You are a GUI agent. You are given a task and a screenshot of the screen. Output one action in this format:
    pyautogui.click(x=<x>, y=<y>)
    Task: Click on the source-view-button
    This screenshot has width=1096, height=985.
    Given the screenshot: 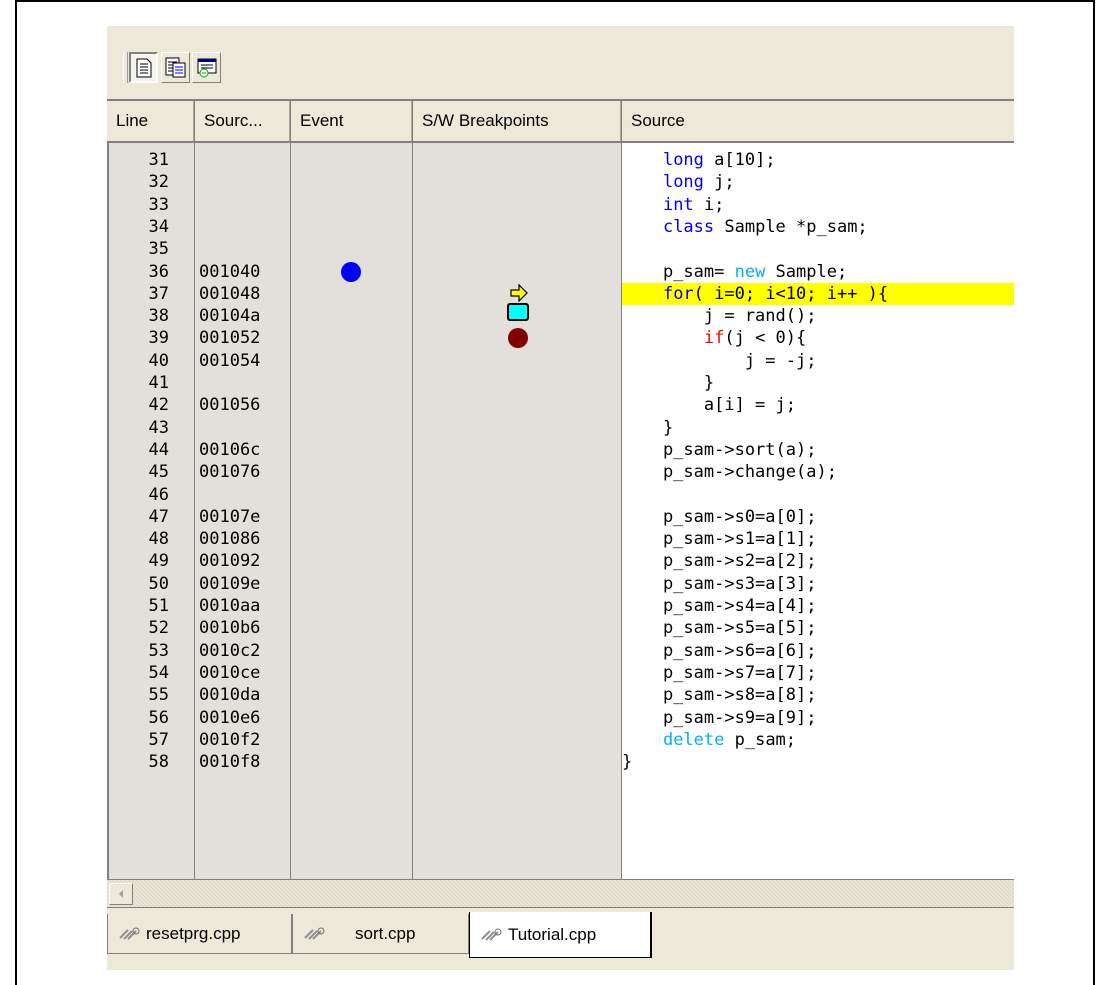 What is the action you would take?
    pyautogui.click(x=143, y=67)
    